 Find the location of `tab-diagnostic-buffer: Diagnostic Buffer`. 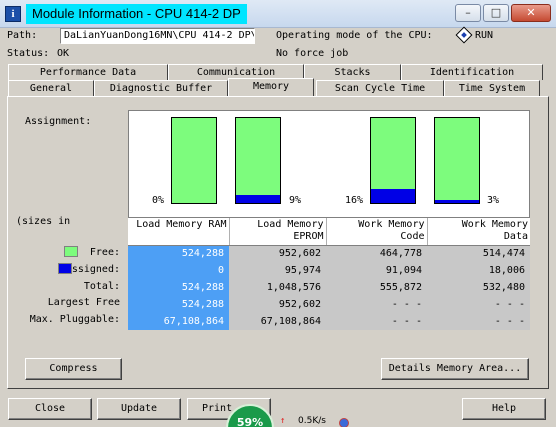

tab-diagnostic-buffer: Diagnostic Buffer is located at coordinates (161, 88).